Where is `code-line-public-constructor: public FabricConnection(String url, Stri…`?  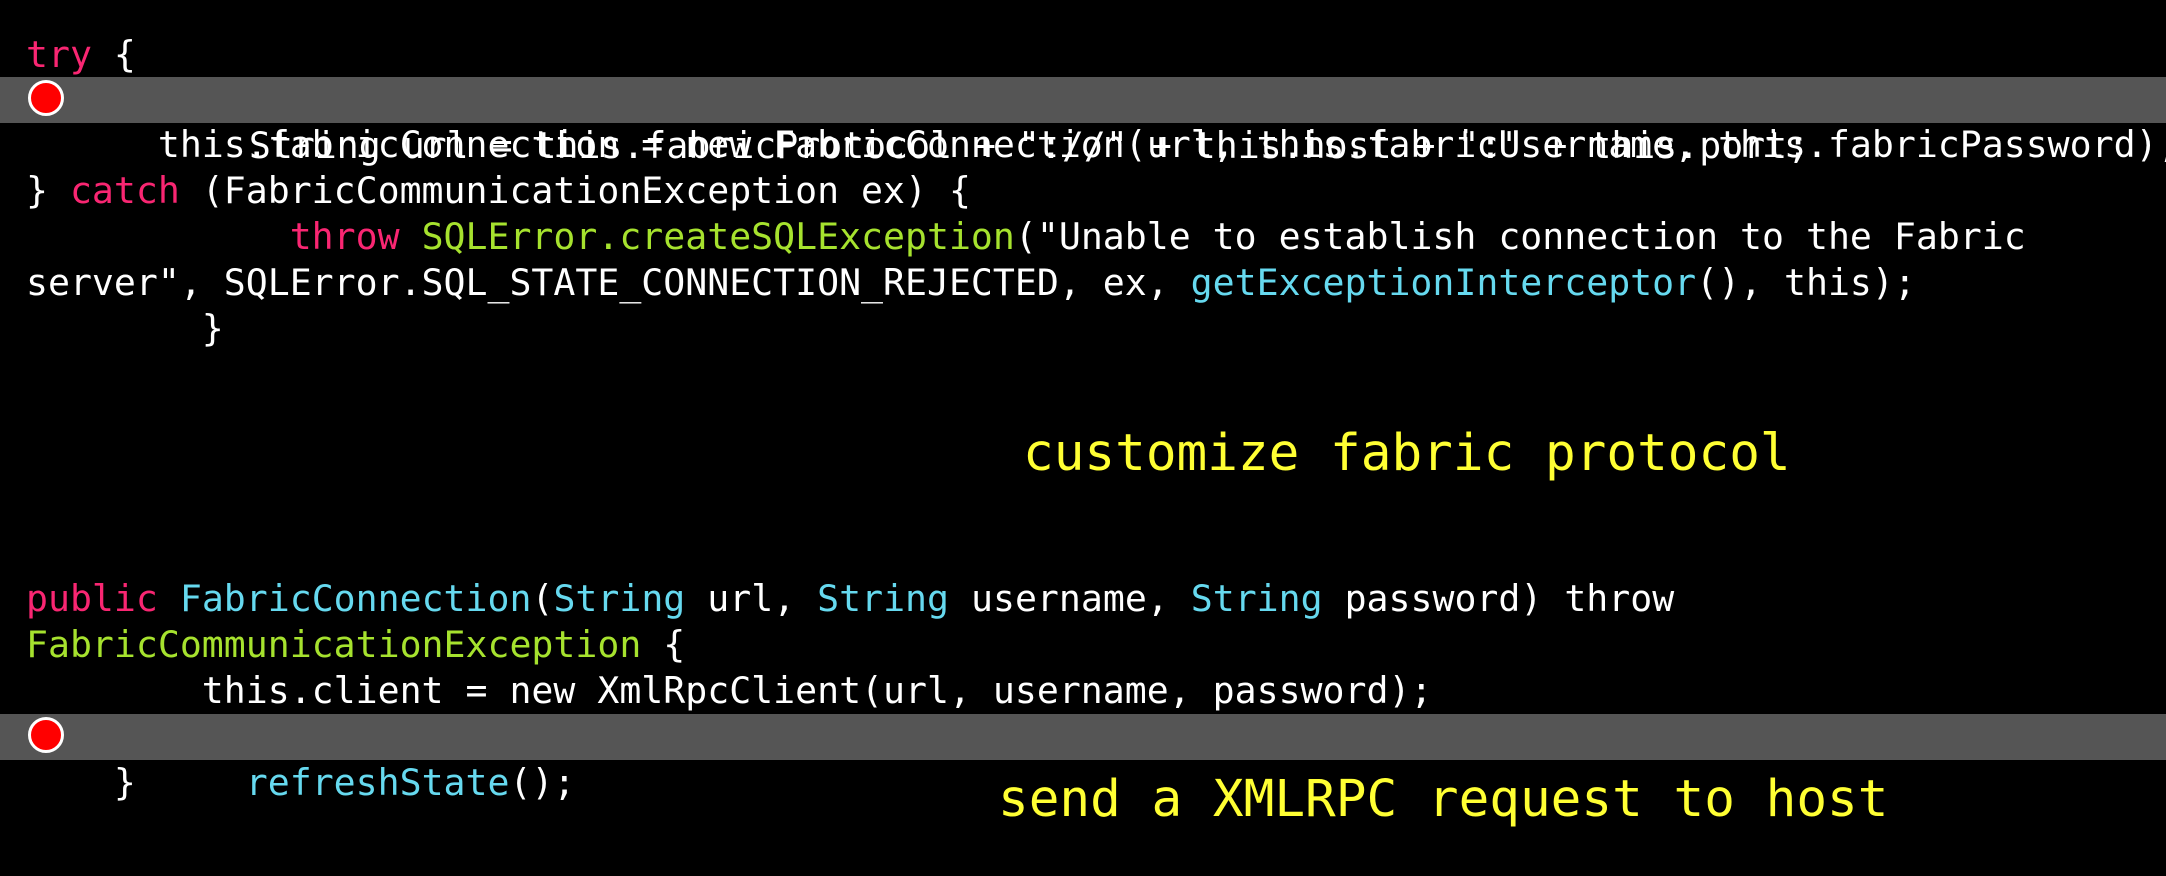
code-line-public-constructor: public FabricConnection(String url, Stri… is located at coordinates (1083, 599).